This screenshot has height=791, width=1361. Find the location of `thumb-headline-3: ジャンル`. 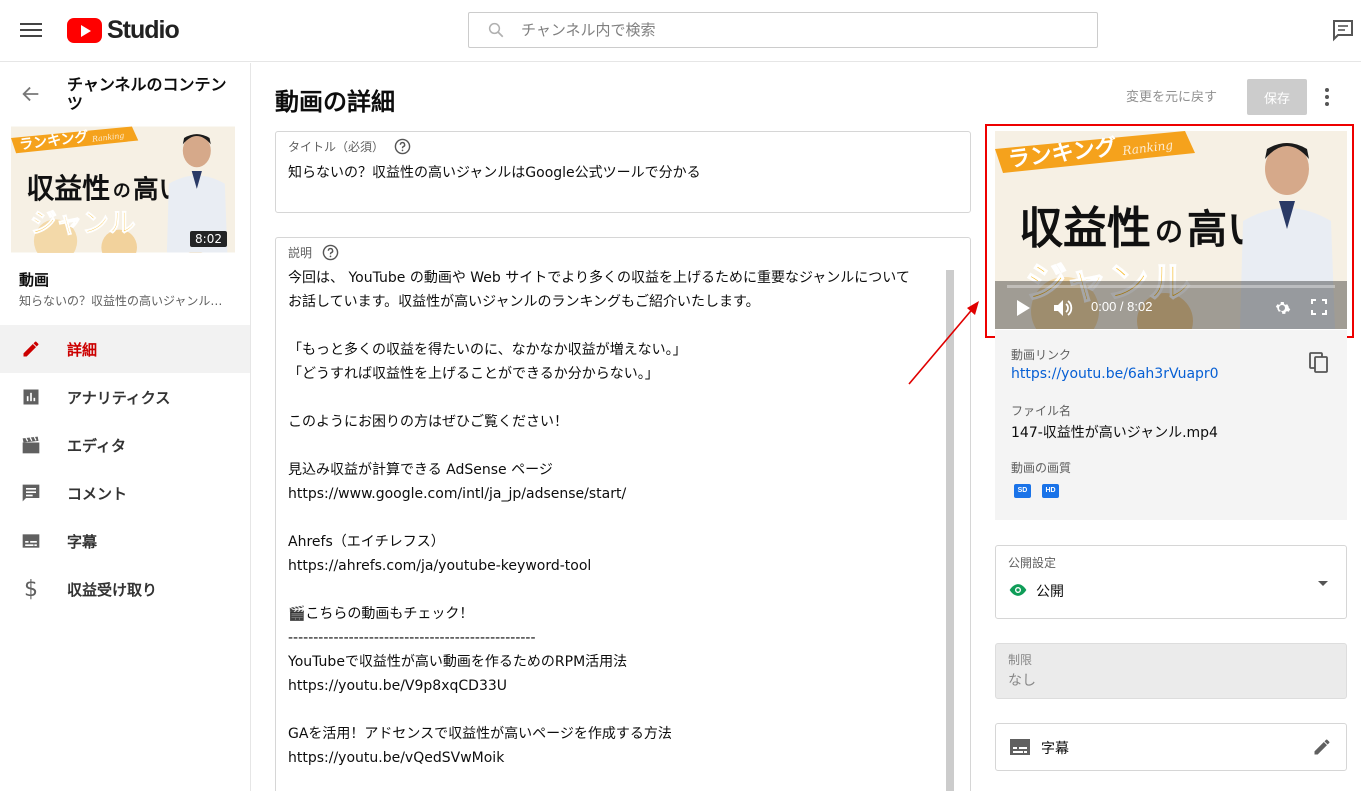

thumb-headline-3: ジャンル is located at coordinates (83, 223).